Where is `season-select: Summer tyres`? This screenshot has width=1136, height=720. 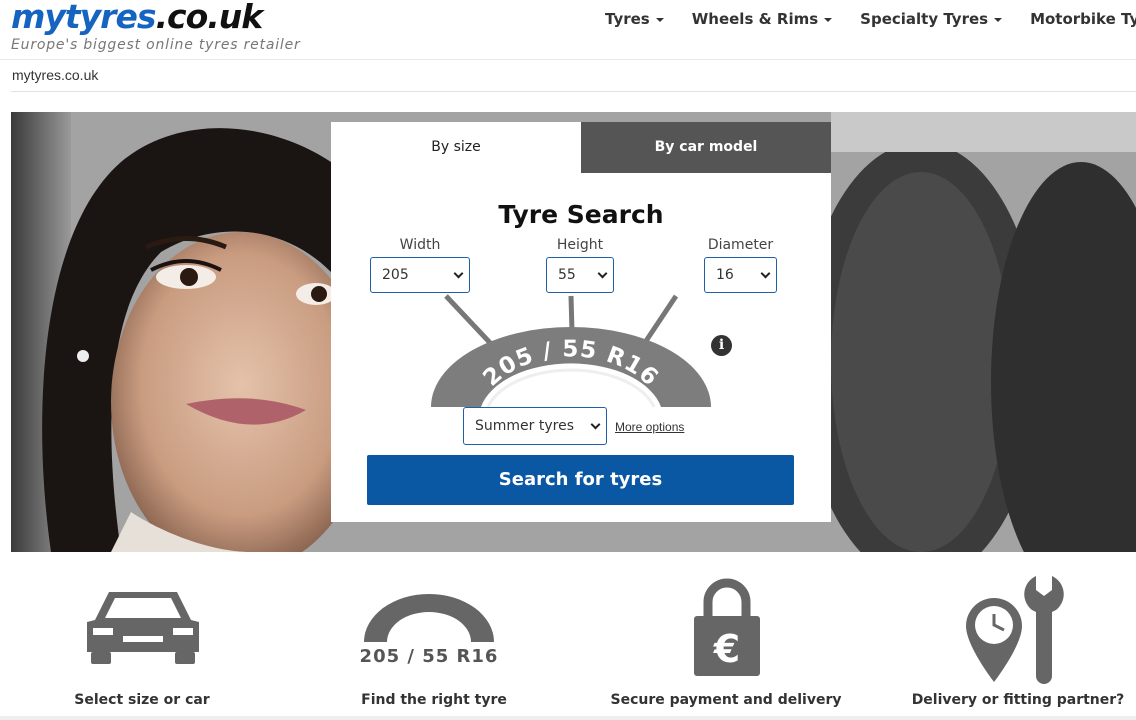 season-select: Summer tyres is located at coordinates (535, 426).